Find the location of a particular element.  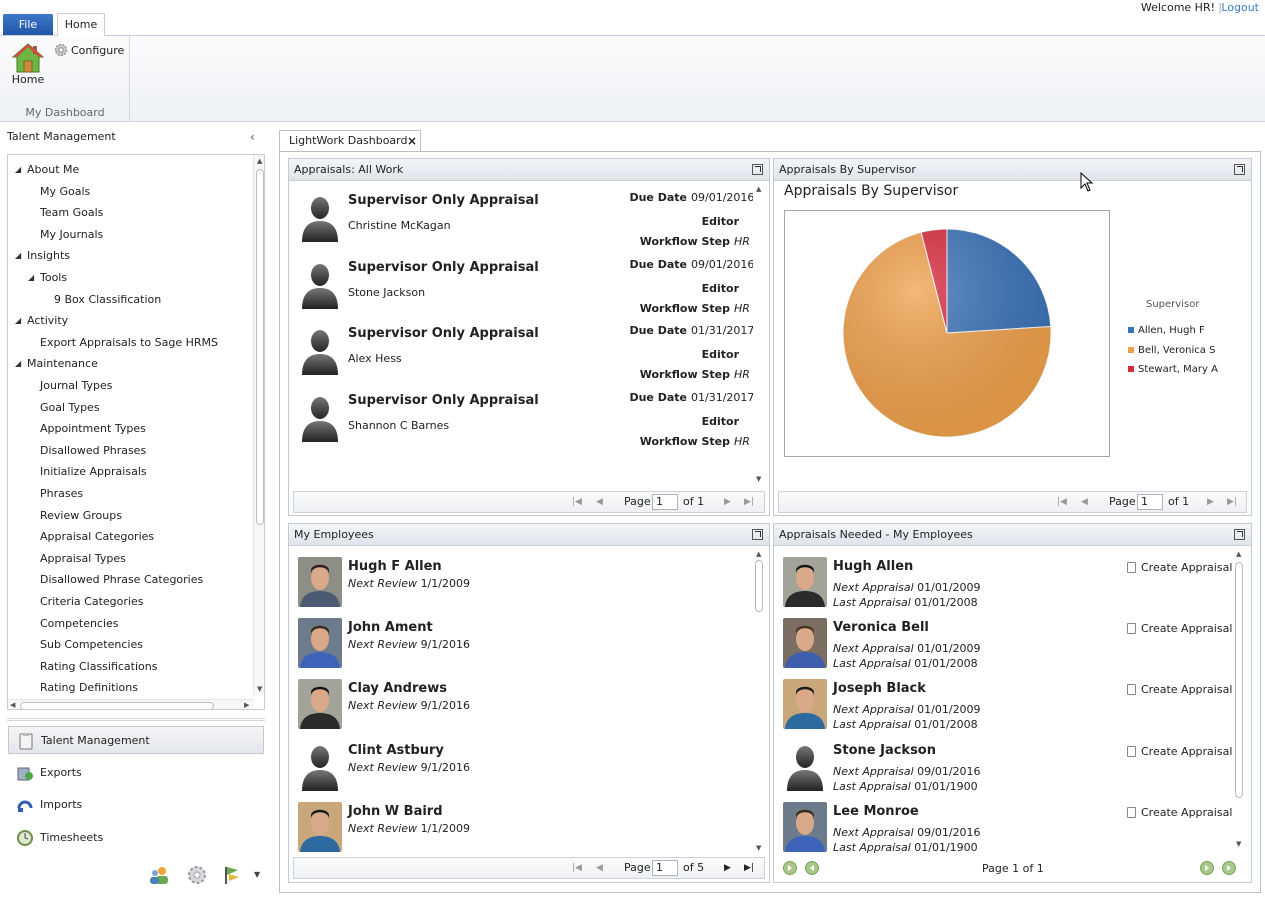

nav-item-imports: Imports is located at coordinates (136, 805).